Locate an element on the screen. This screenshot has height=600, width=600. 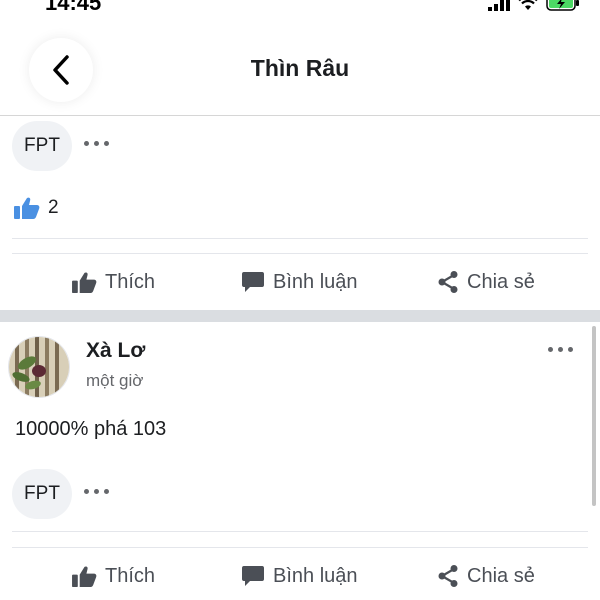
status-icons is located at coordinates (534, 5).